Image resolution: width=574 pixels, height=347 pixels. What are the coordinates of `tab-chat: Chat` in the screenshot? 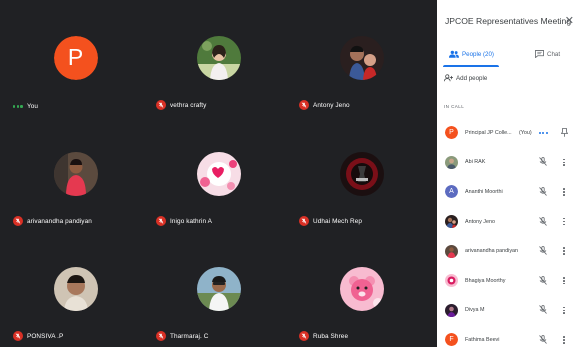 It's located at (547, 54).